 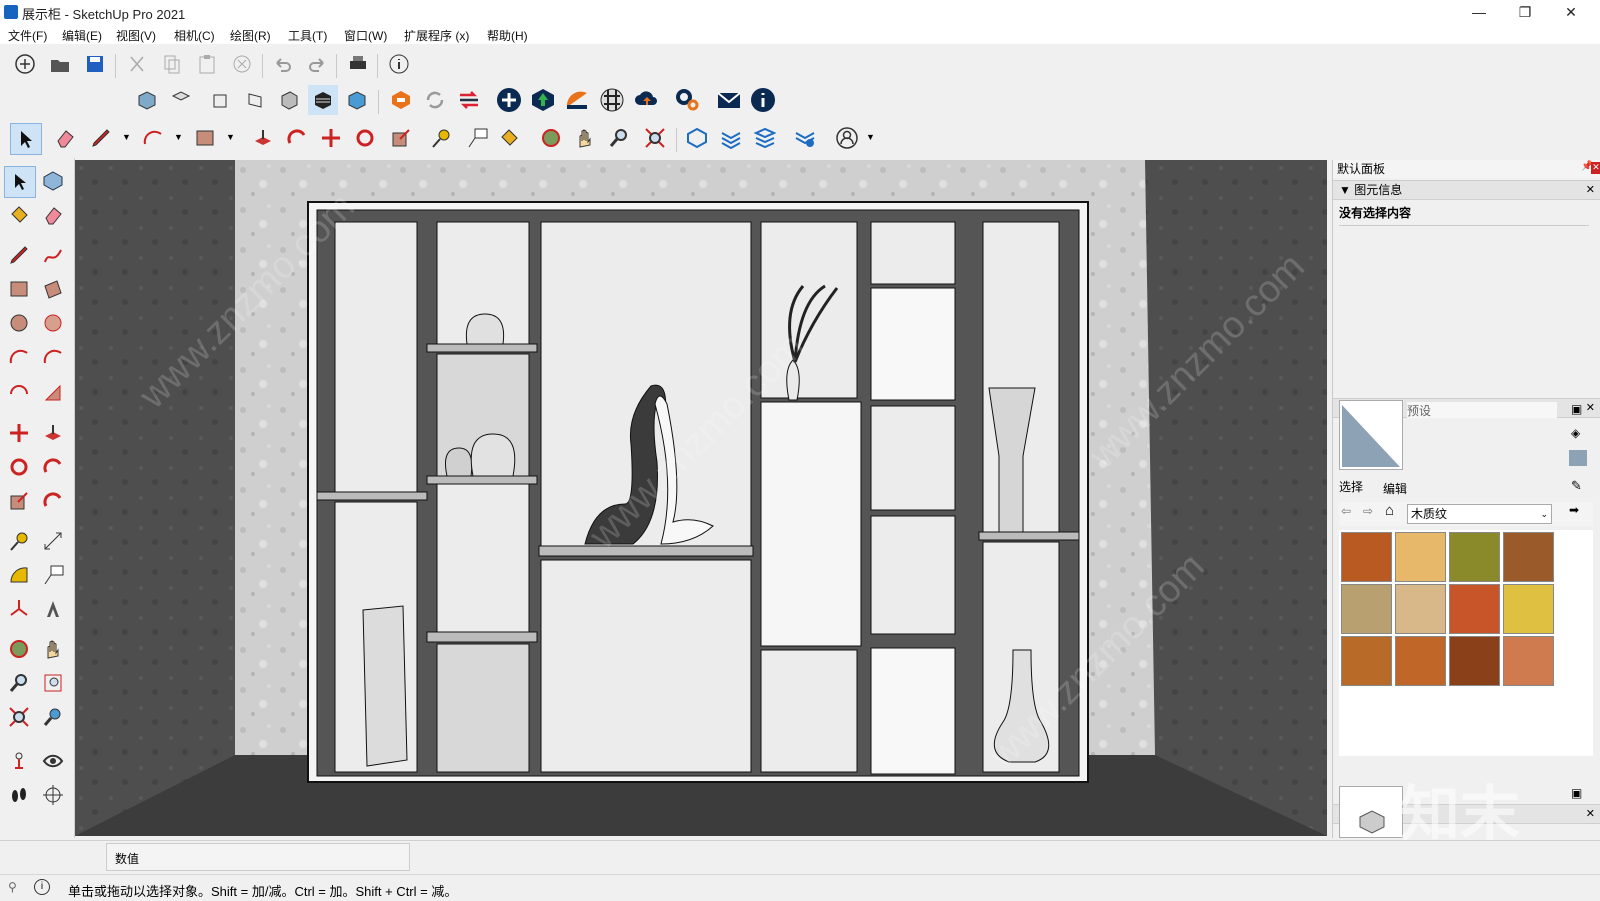 What do you see at coordinates (60, 64) in the screenshot?
I see `open-folder-icon` at bounding box center [60, 64].